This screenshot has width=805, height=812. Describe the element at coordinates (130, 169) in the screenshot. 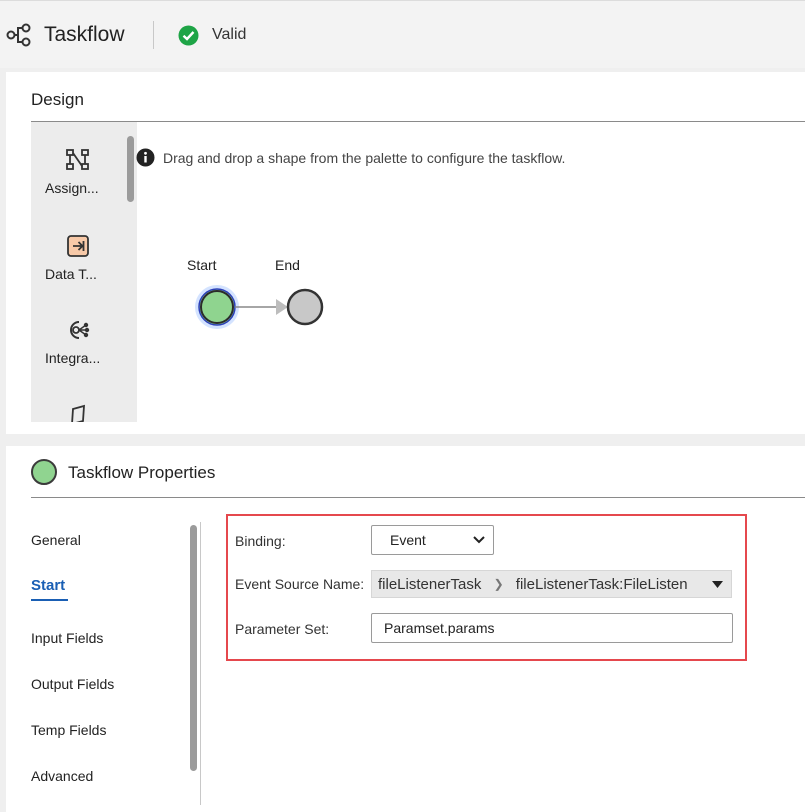

I see `palette-scrollbar` at that location.